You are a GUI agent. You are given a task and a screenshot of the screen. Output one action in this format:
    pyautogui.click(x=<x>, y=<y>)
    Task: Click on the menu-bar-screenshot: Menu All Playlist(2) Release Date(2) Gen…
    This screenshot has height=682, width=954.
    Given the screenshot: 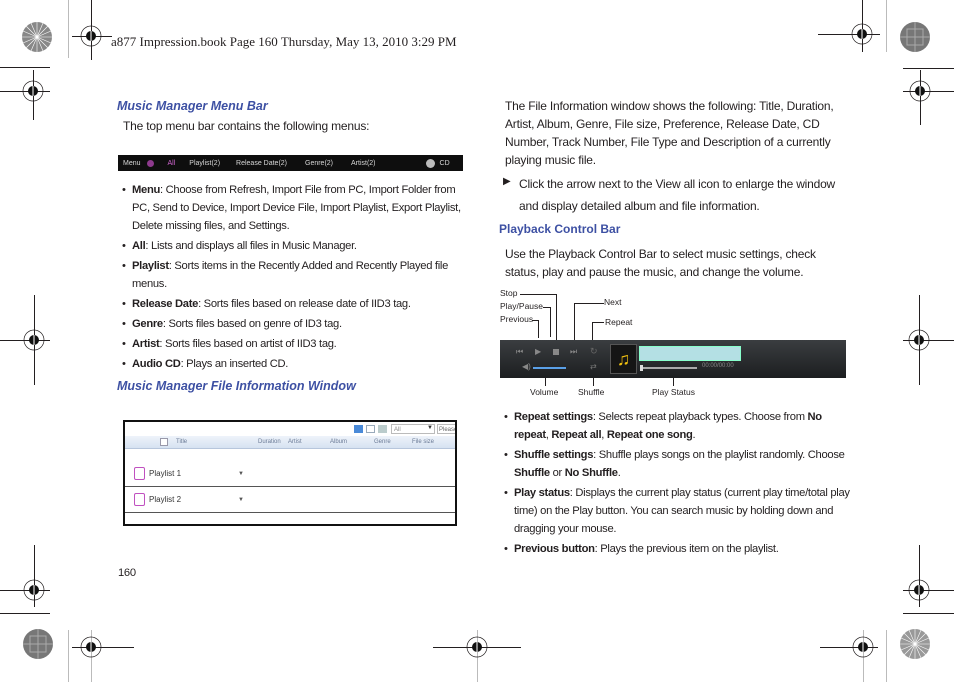 What is the action you would take?
    pyautogui.click(x=290, y=163)
    